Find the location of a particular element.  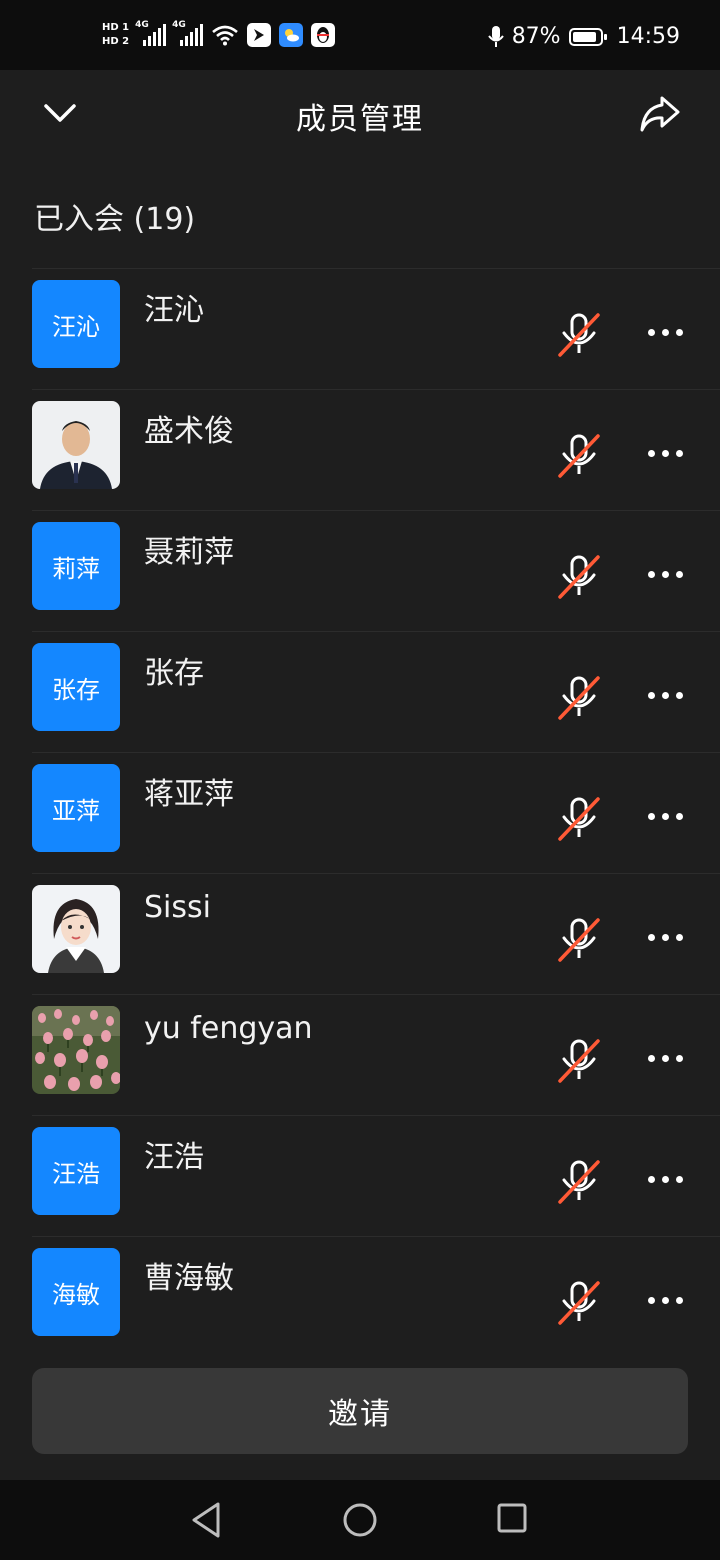

wifi-icon is located at coordinates (225, 35).